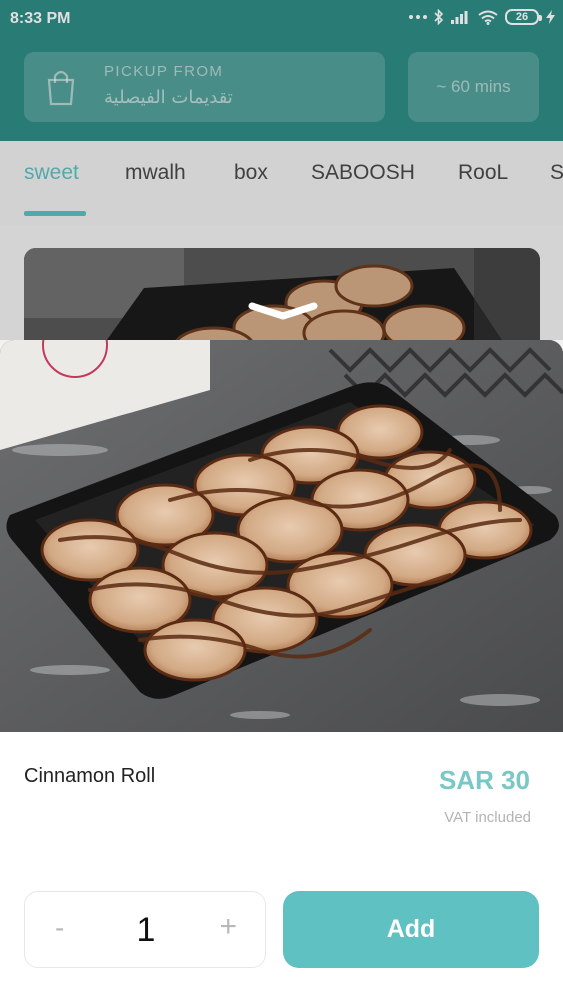 This screenshot has height=1000, width=563. I want to click on eta-text: ~ 60 mins, so click(473, 86).